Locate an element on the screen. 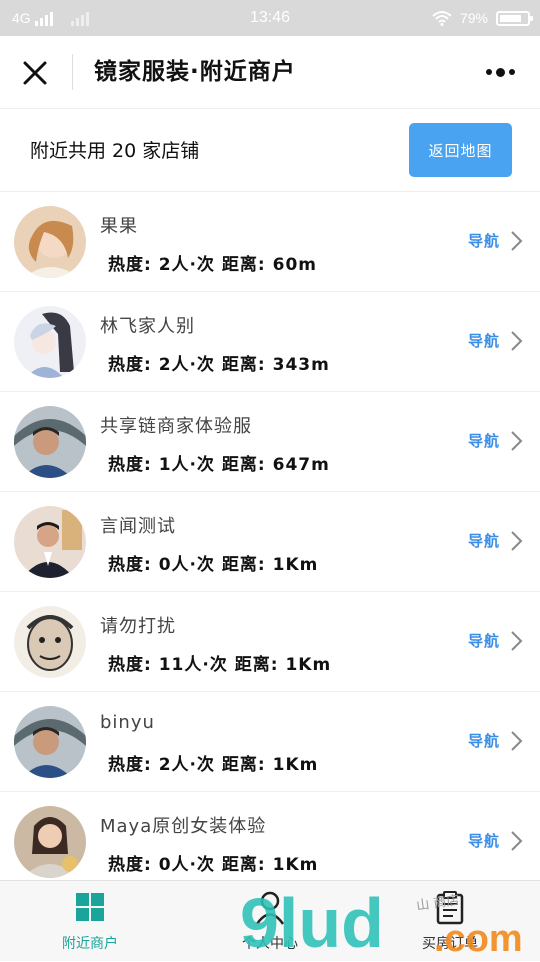  list-item: 果果热度: 2人·次 距离: 60m 导航 is located at coordinates (270, 242).